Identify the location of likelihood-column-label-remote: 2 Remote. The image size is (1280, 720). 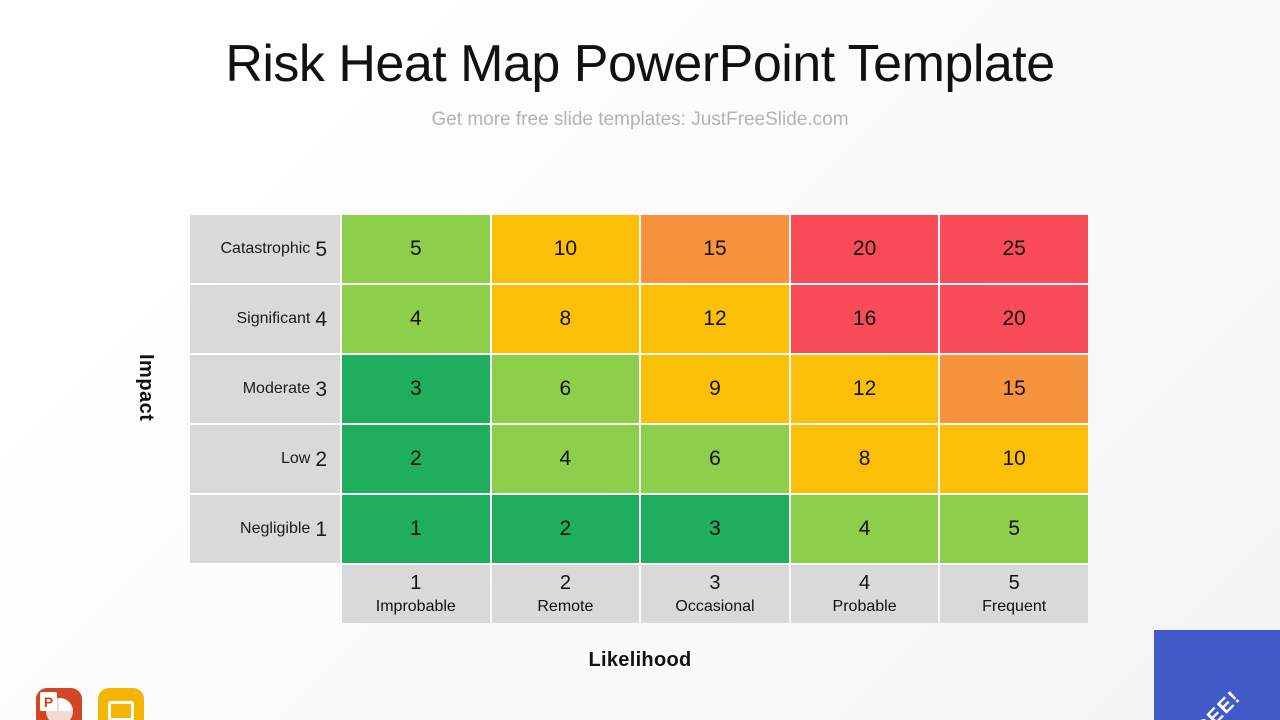
(565, 594).